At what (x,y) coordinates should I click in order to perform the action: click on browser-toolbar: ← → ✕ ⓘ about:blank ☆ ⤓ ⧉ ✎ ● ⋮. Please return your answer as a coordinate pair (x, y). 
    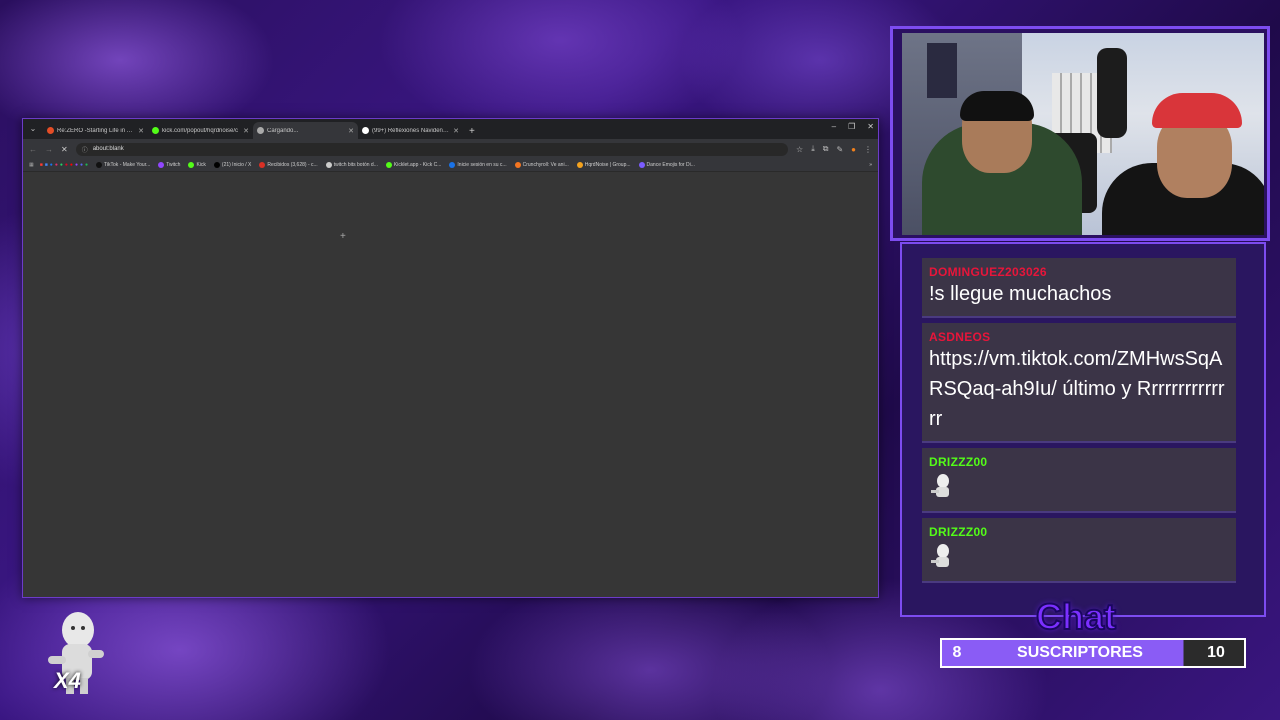
    Looking at the image, I should click on (450, 149).